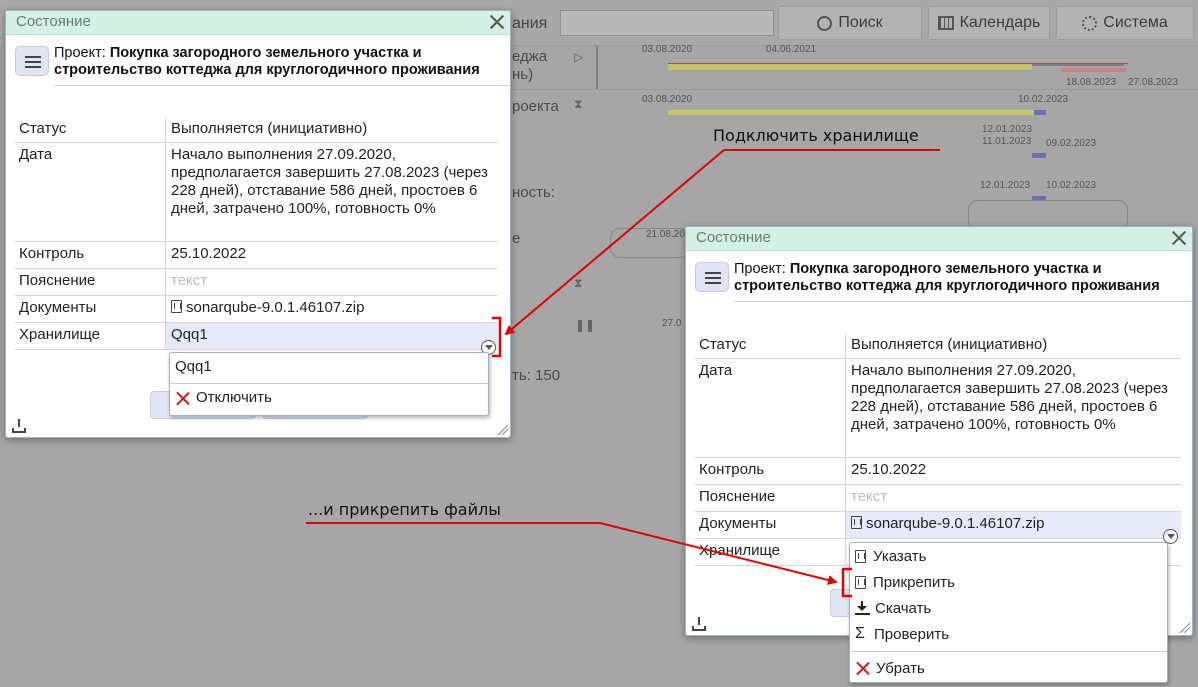  I want to click on remove-menu-item: Убрать, so click(1008, 668).